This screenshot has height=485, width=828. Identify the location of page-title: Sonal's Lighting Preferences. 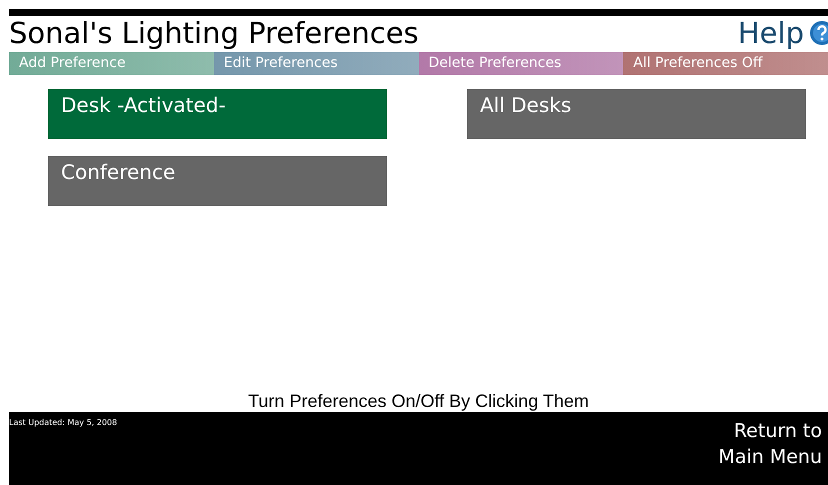
(214, 34).